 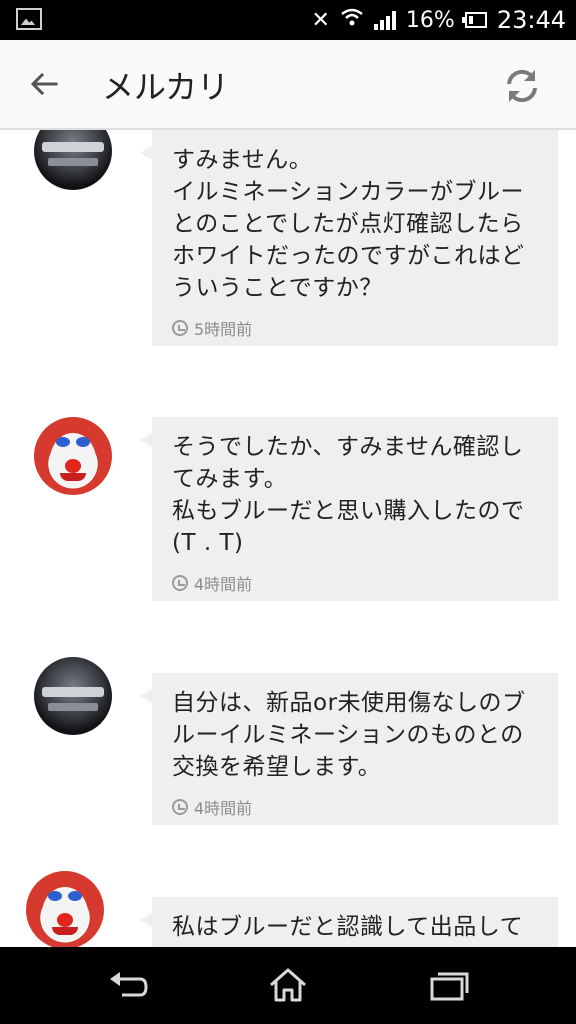 I want to click on home-icon, so click(x=288, y=985).